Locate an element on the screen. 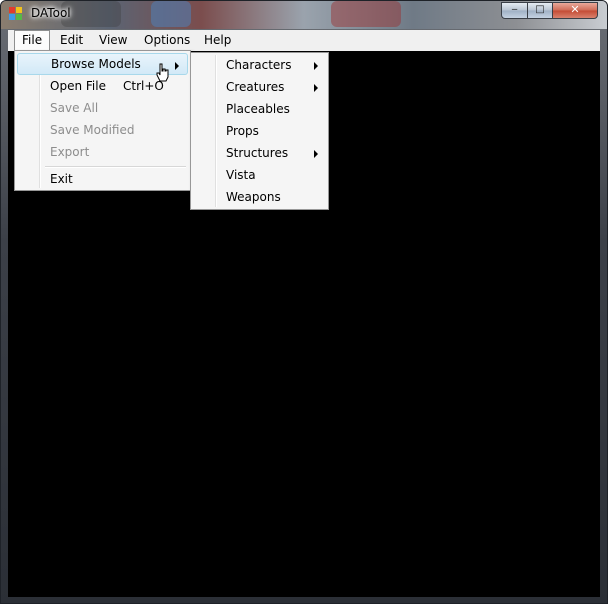  title-bar: DATool ‒ □ ✕ is located at coordinates (304, 15).